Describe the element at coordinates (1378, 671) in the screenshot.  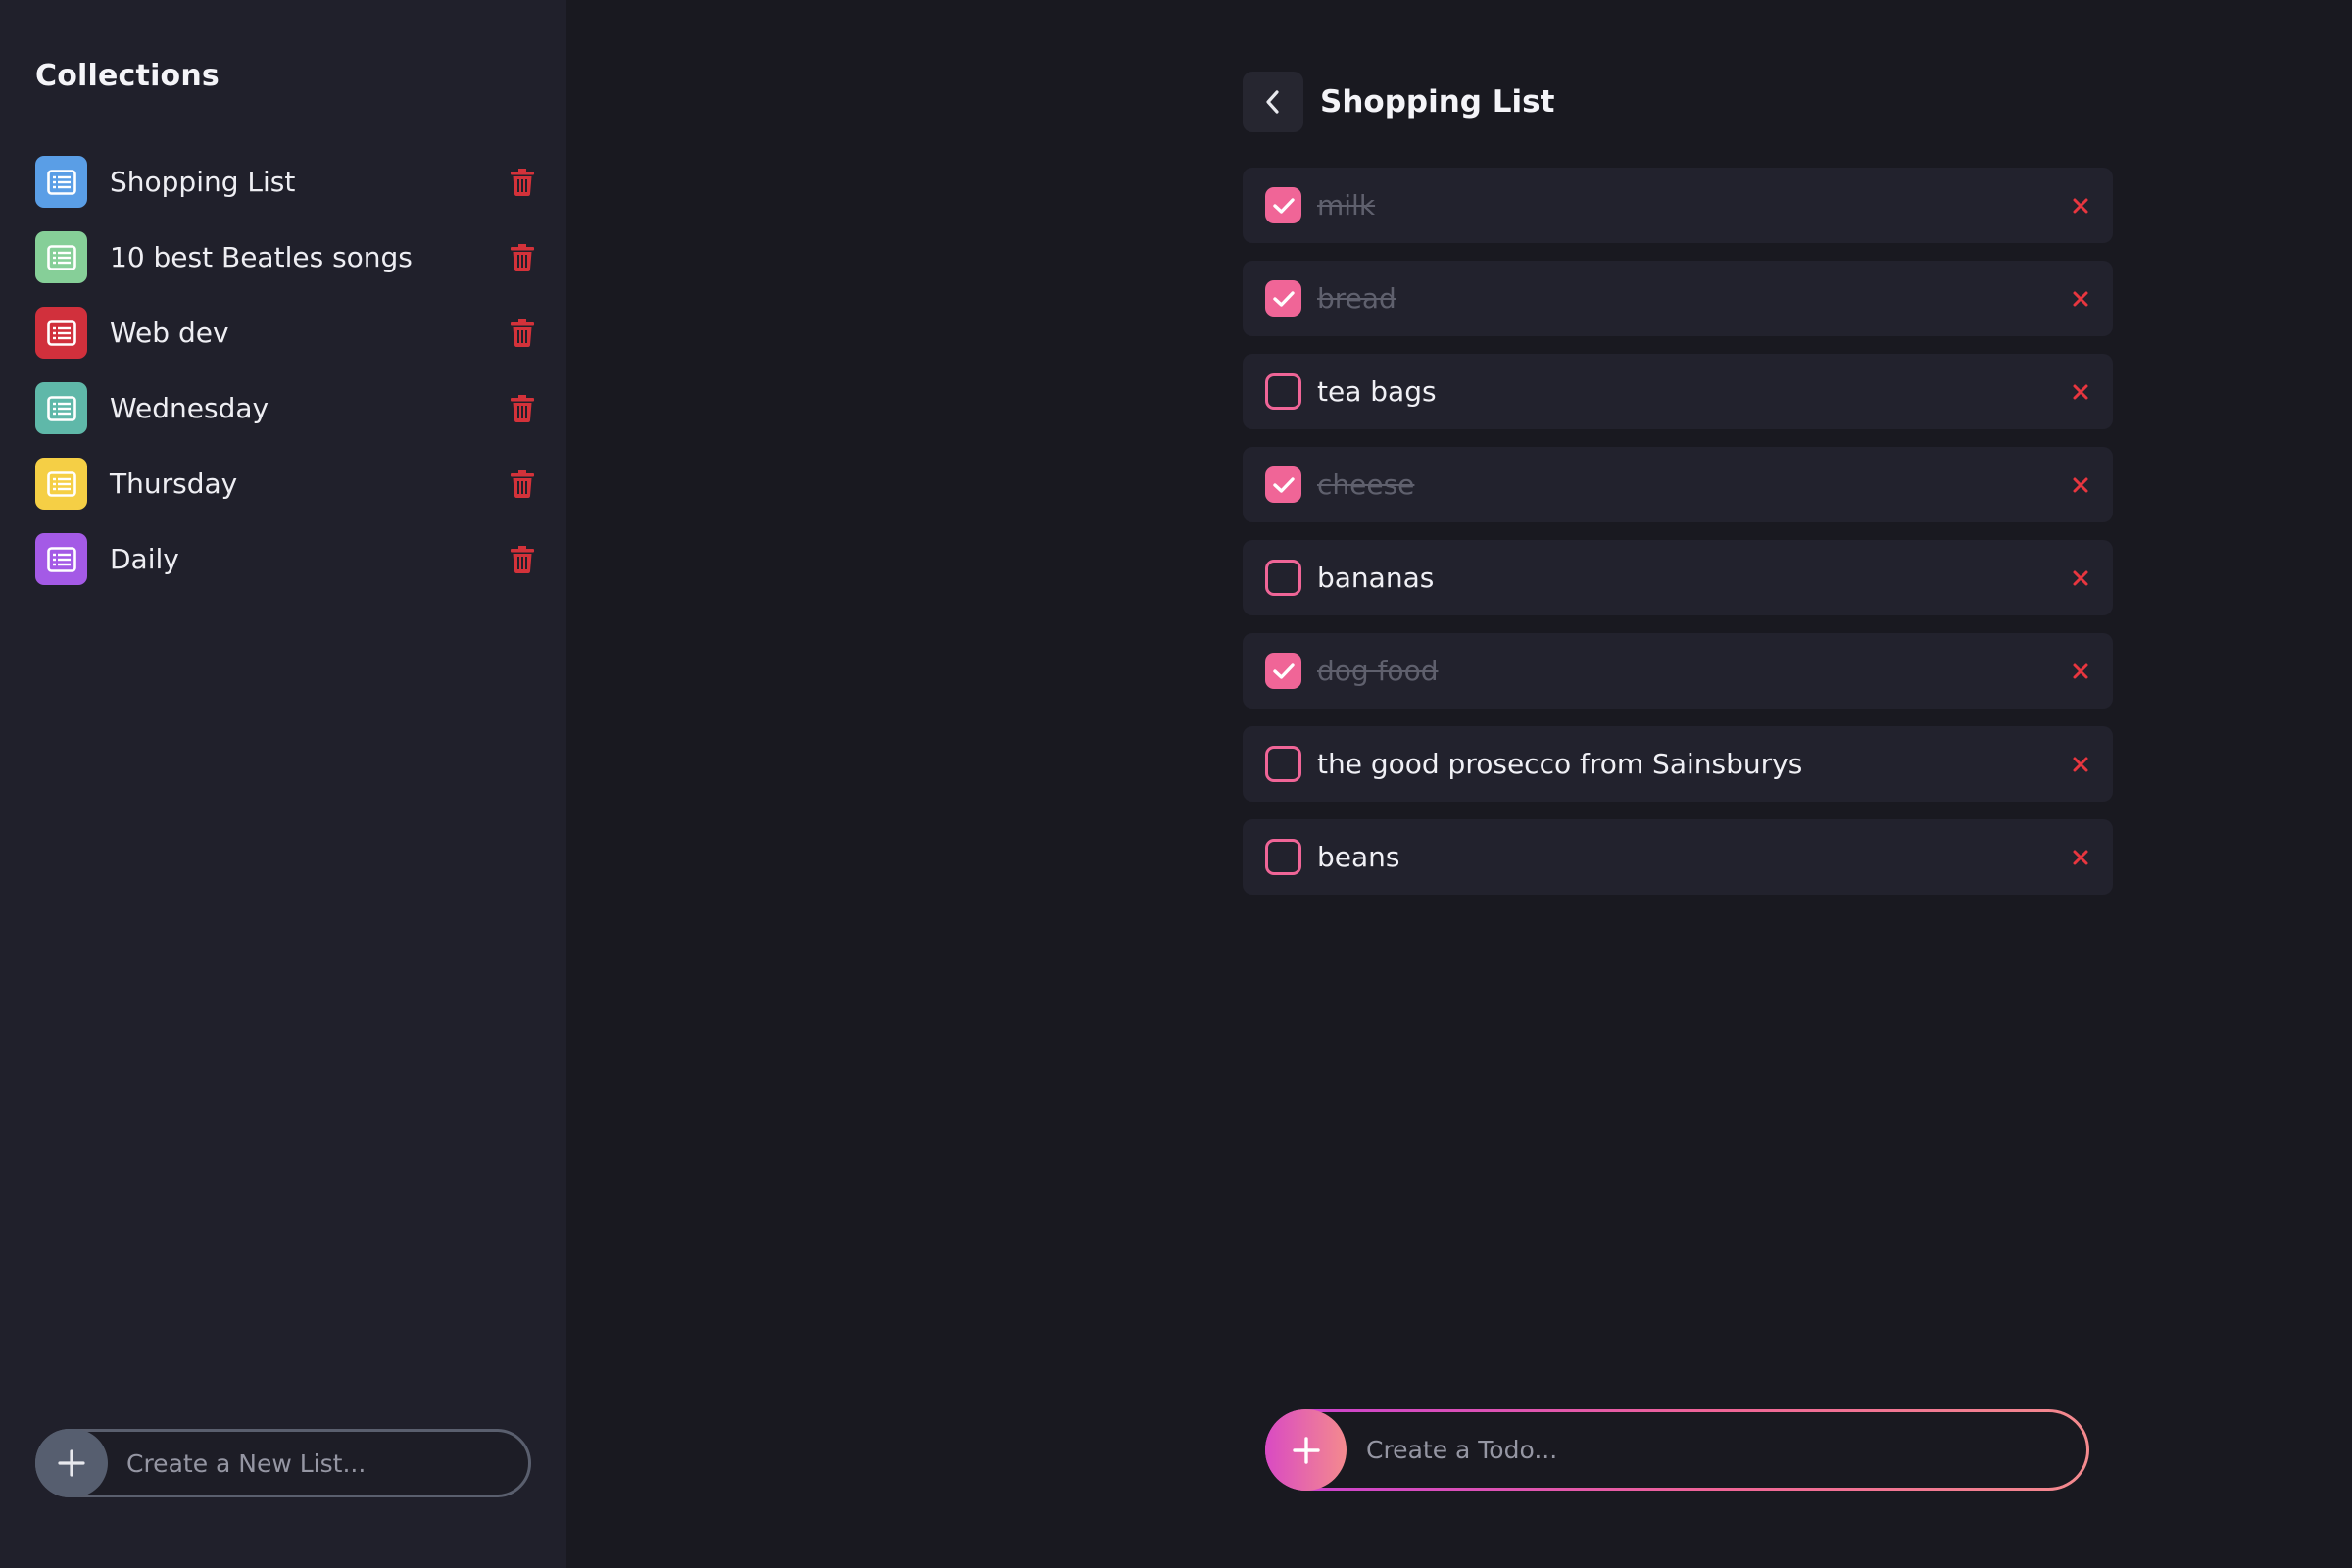
I see `todo-text: dog food` at that location.